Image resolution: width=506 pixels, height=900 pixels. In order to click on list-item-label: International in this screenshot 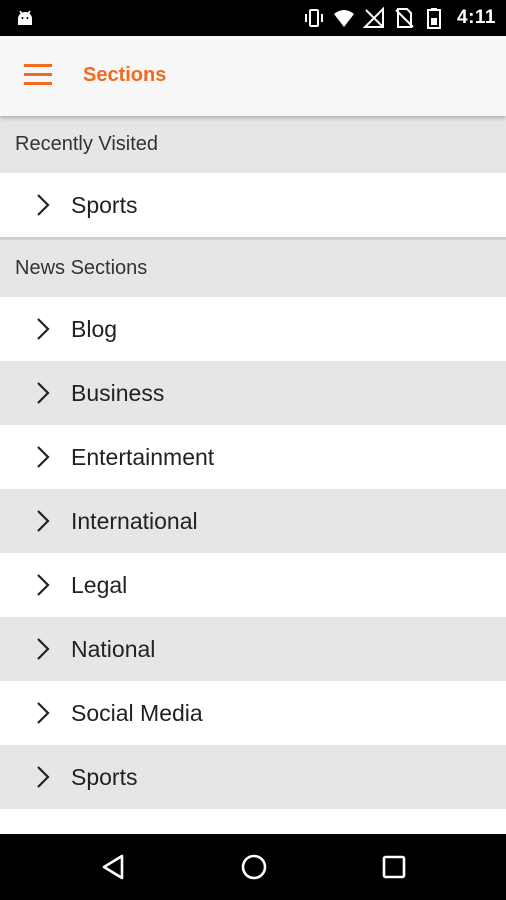, I will do `click(134, 520)`.